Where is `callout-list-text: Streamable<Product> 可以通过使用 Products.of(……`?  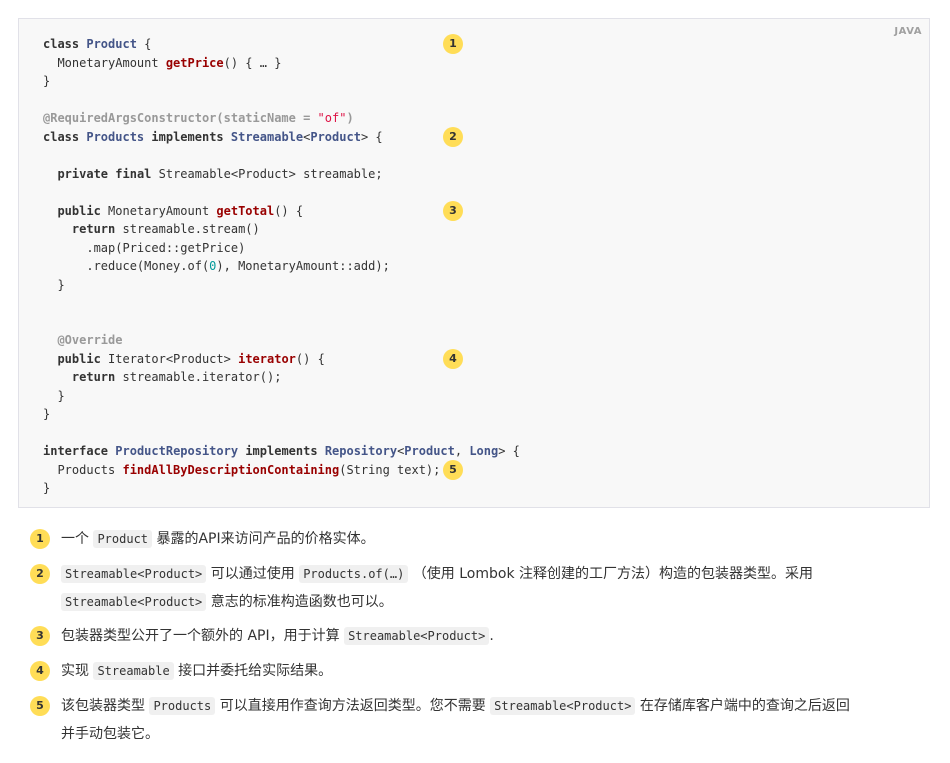 callout-list-text: Streamable<Product> 可以通过使用 Products.of(…… is located at coordinates (496, 588).